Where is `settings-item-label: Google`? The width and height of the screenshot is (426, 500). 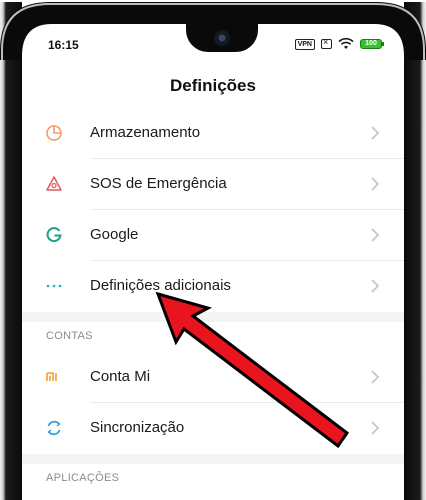 settings-item-label: Google is located at coordinates (114, 234).